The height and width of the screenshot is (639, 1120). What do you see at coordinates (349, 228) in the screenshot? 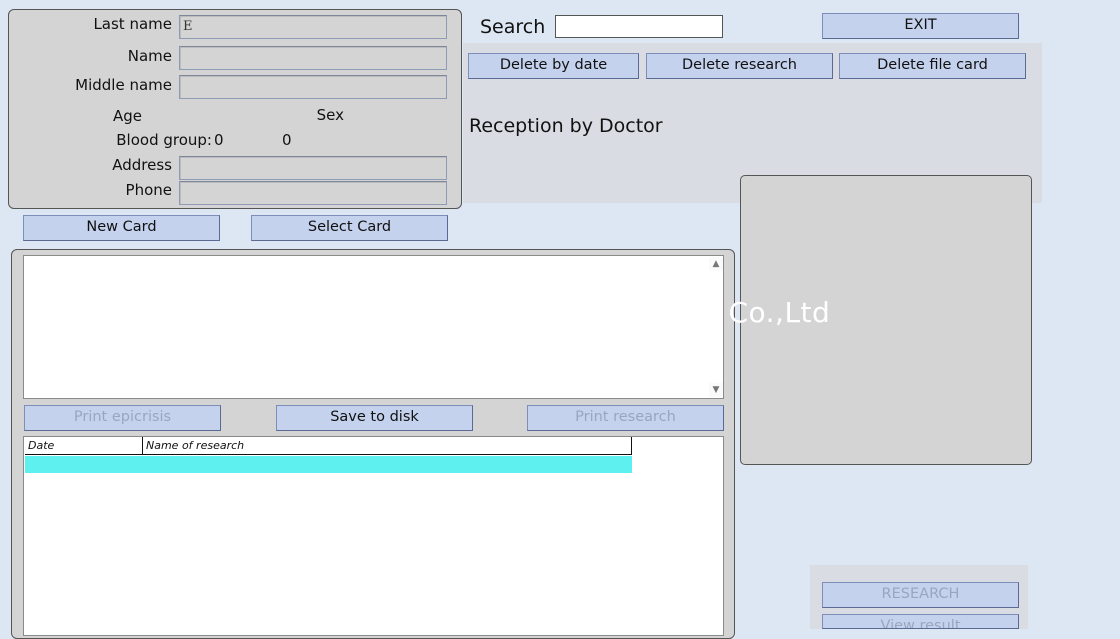
I see `select-card-button: Select Card` at bounding box center [349, 228].